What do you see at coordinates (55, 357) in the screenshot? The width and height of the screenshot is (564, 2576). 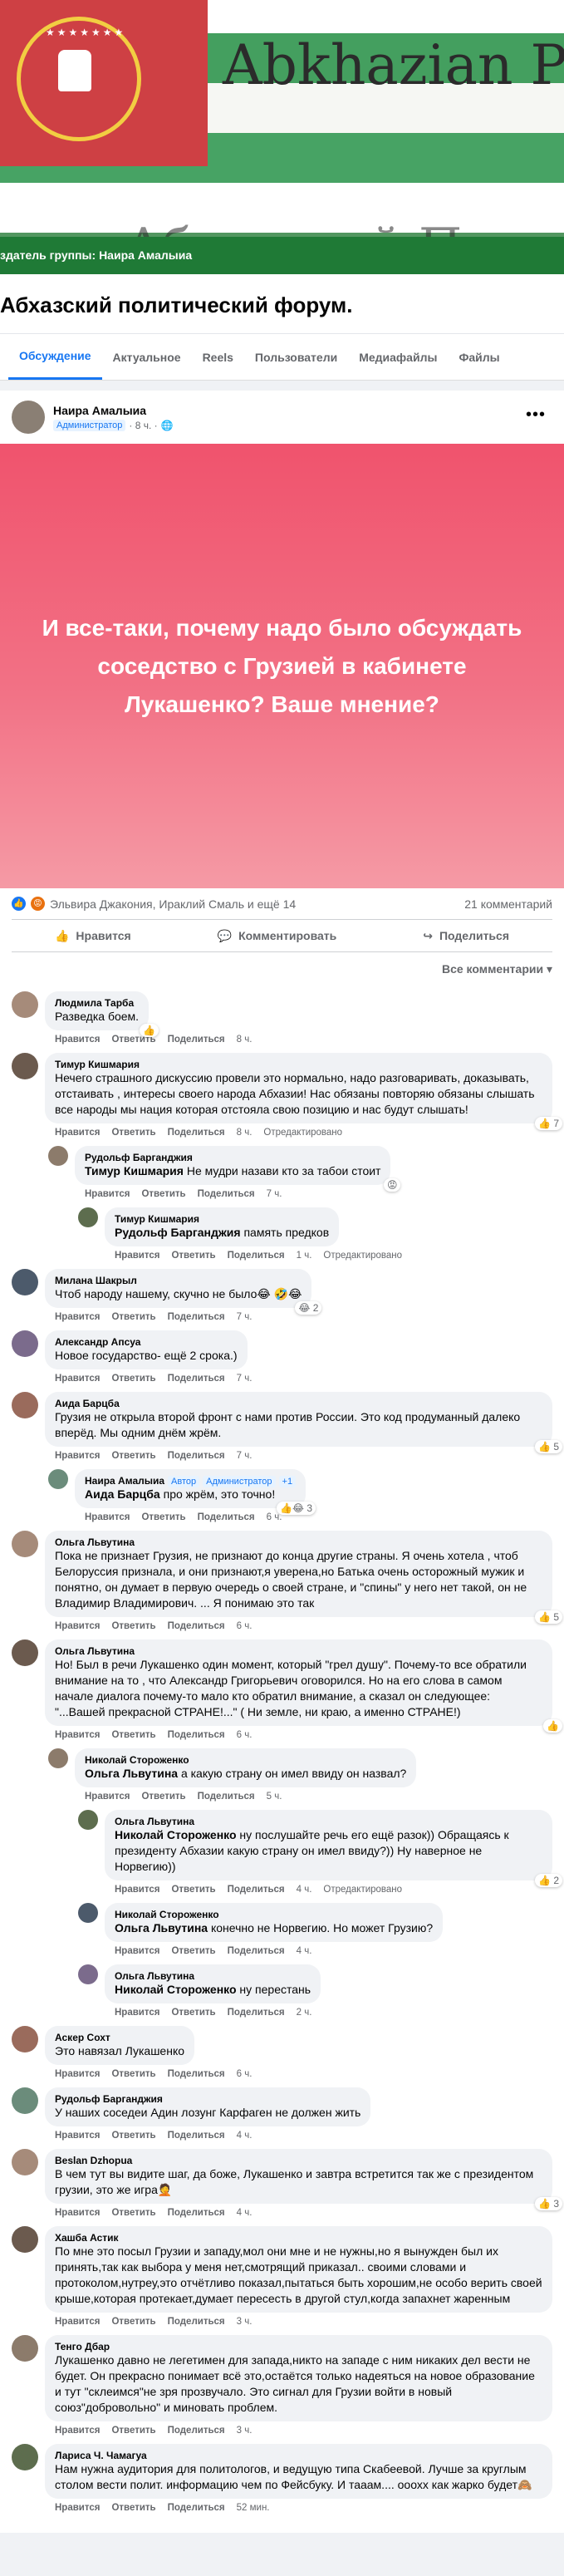 I see `tab-discussion: Обсуждение` at bounding box center [55, 357].